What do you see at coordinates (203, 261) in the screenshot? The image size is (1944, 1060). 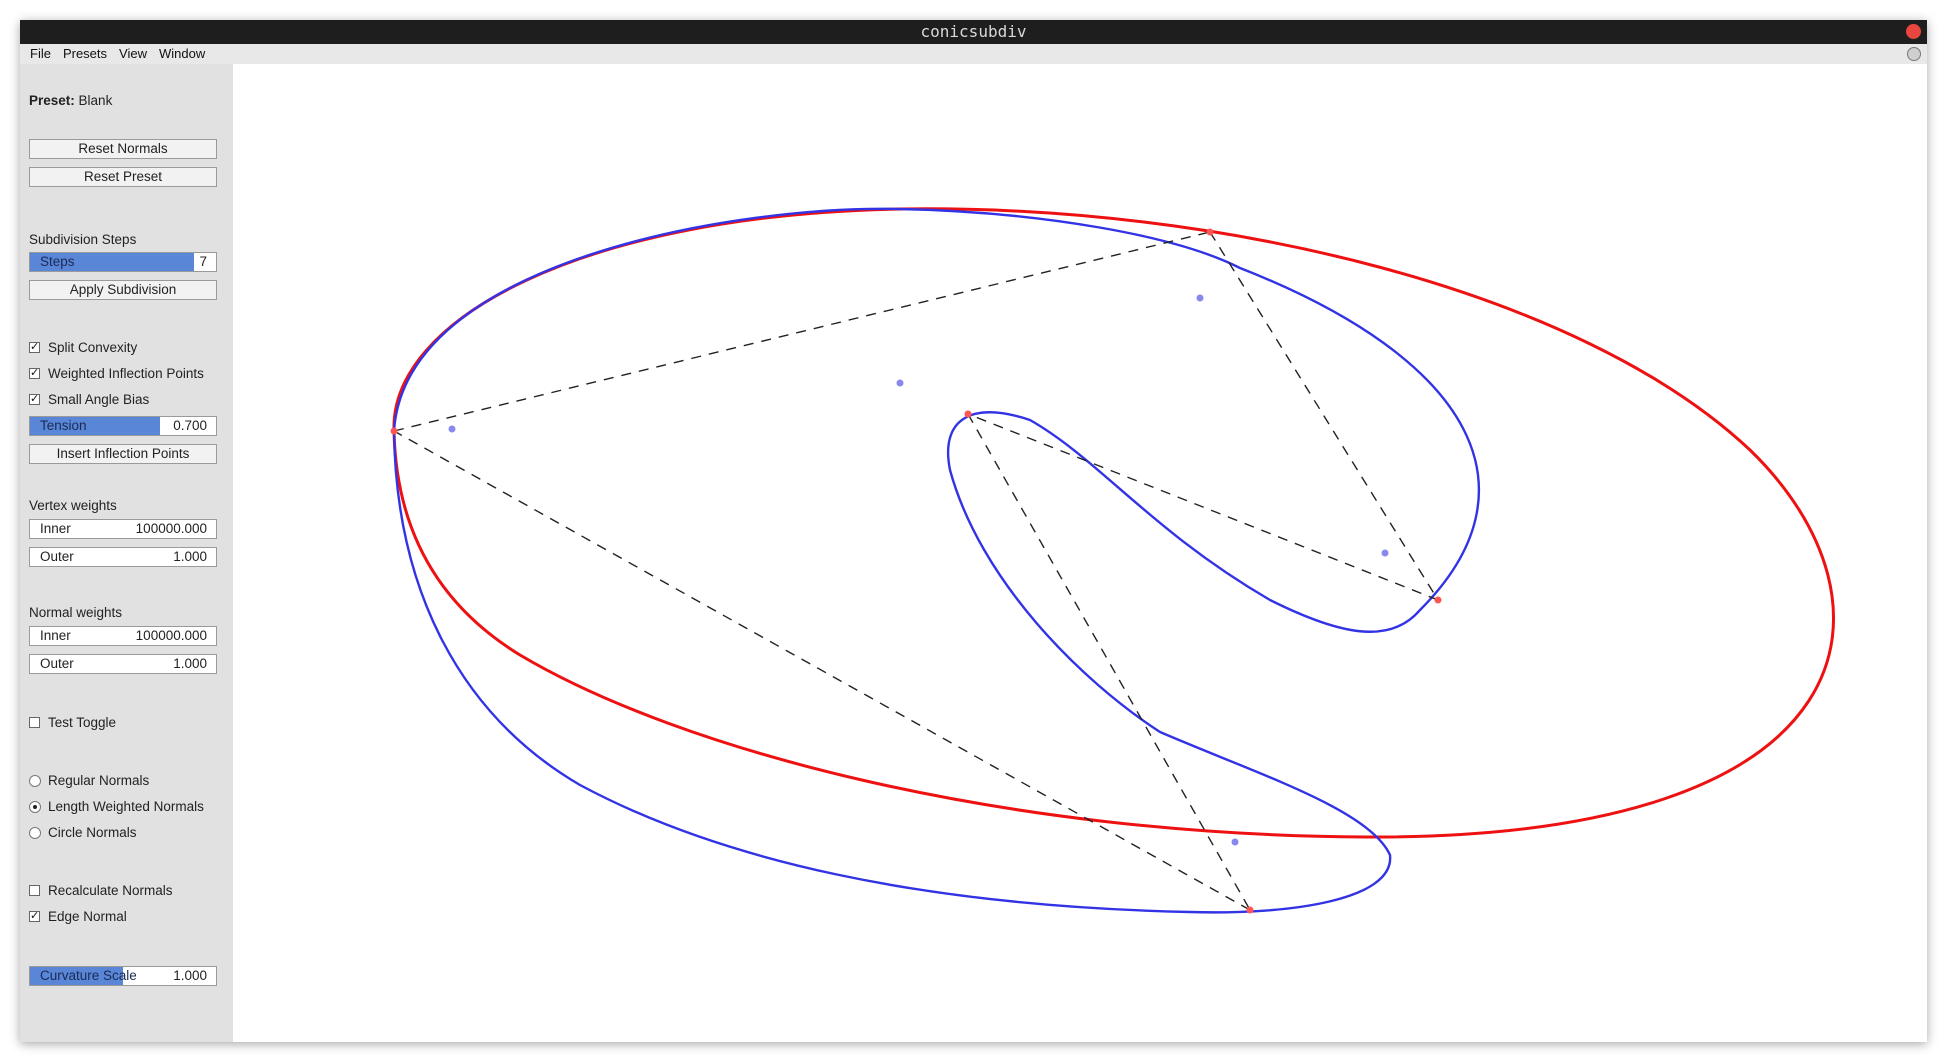 I see `steps-value: 7` at bounding box center [203, 261].